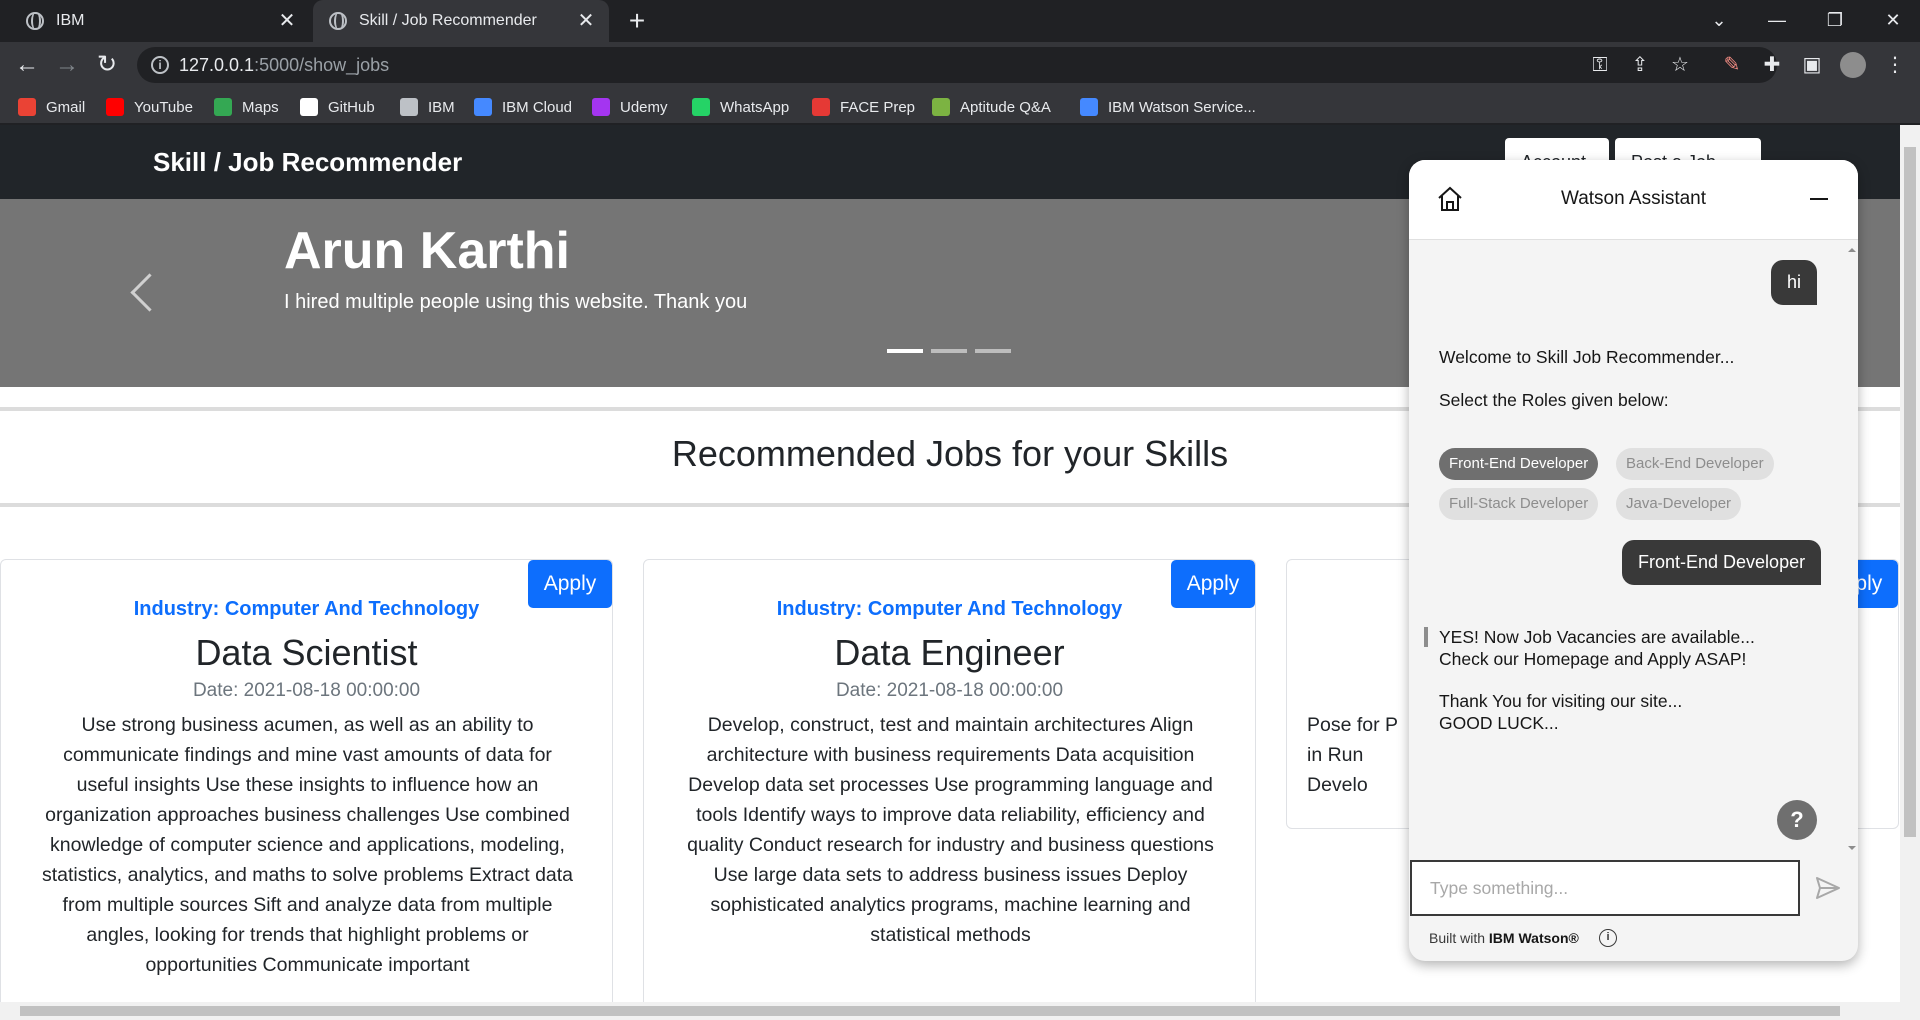 Image resolution: width=1920 pixels, height=1020 pixels. I want to click on bookmark-star-icon: ☆, so click(1680, 65).